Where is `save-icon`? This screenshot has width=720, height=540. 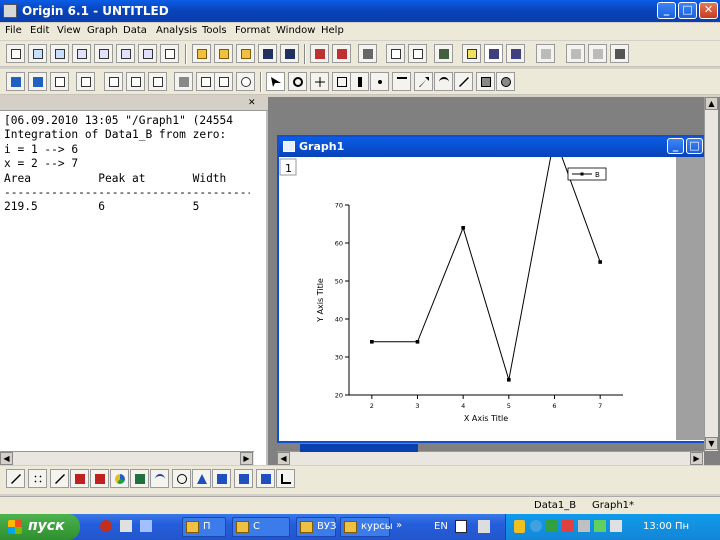 save-icon is located at coordinates (267, 53).